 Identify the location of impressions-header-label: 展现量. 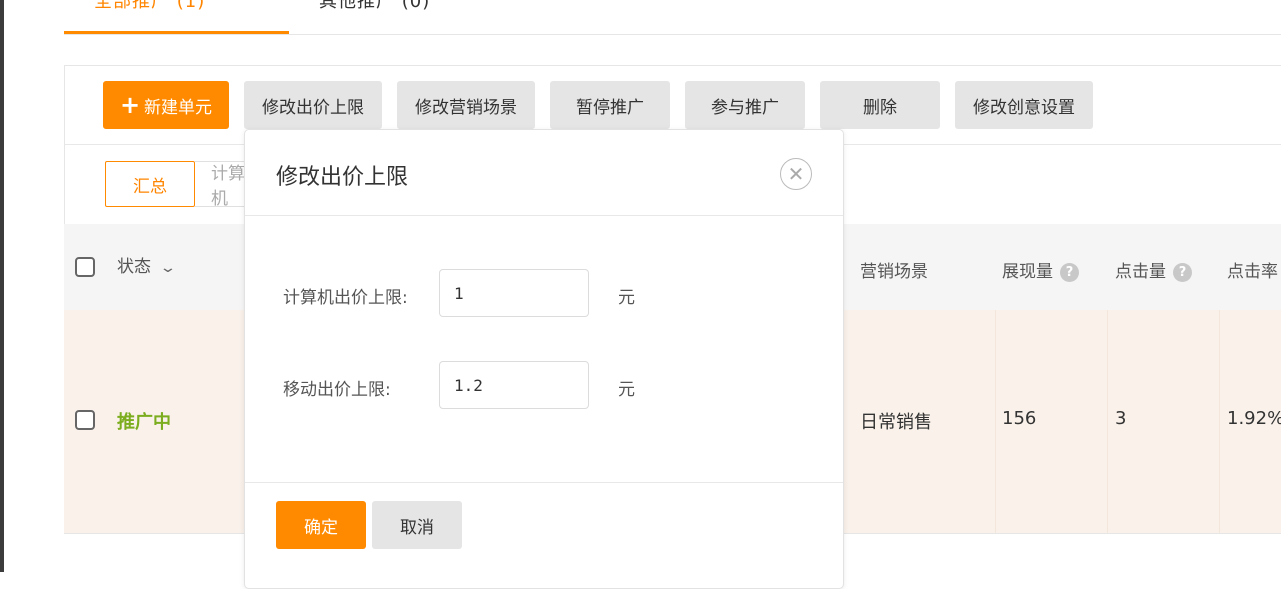
(1027, 272).